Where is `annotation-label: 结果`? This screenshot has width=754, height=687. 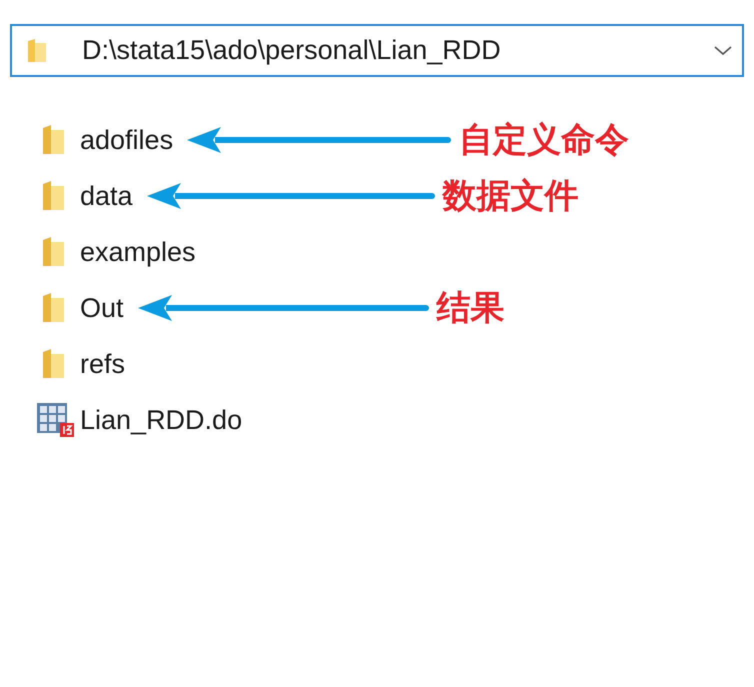 annotation-label: 结果 is located at coordinates (470, 308).